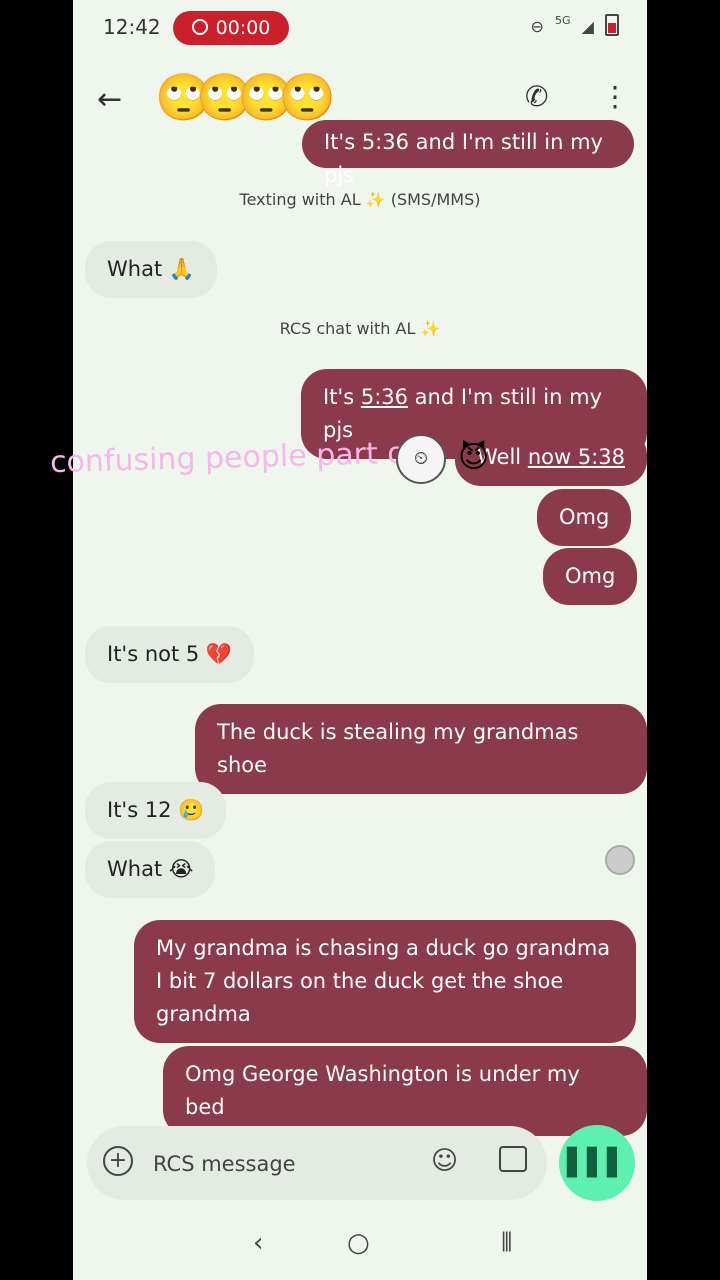 This screenshot has width=720, height=1280. What do you see at coordinates (612, 25) in the screenshot?
I see `battery-icon` at bounding box center [612, 25].